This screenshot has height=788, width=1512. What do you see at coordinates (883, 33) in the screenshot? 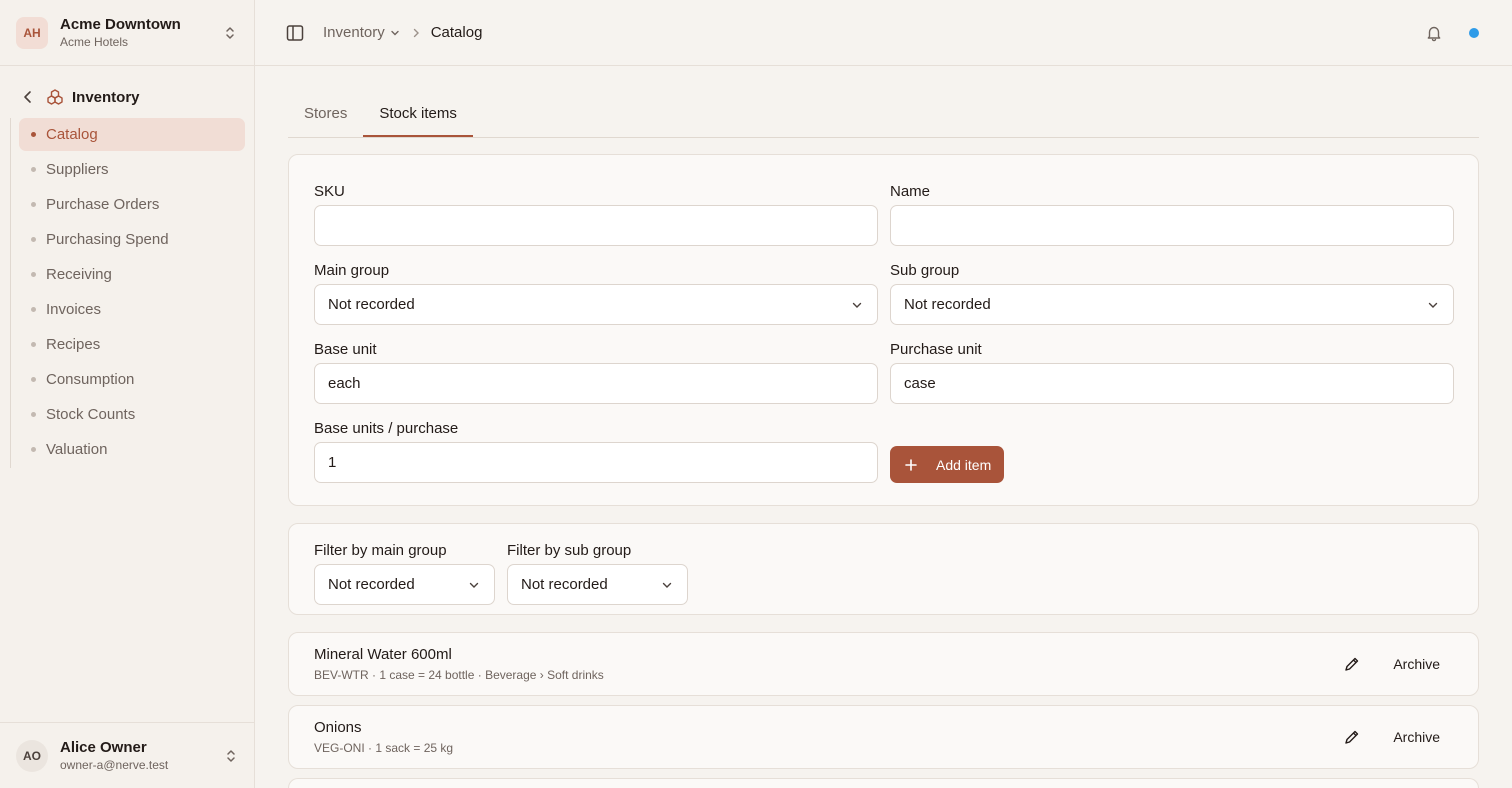
I see `top-bar: Inventory Catalog` at bounding box center [883, 33].